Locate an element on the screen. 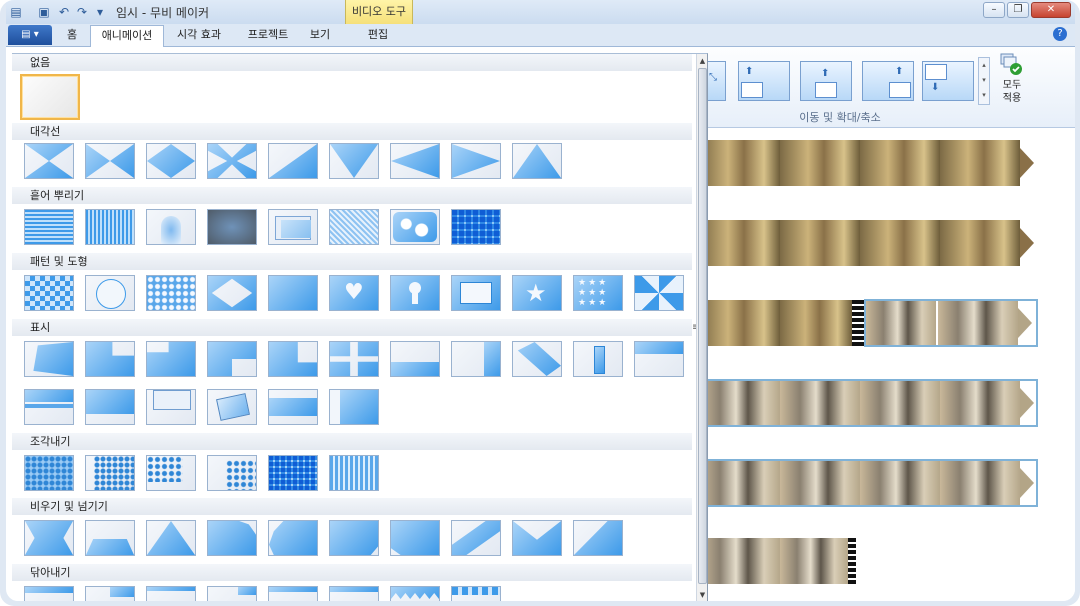 This screenshot has width=1080, height=606. restore-button: ❐ is located at coordinates (1018, 10).